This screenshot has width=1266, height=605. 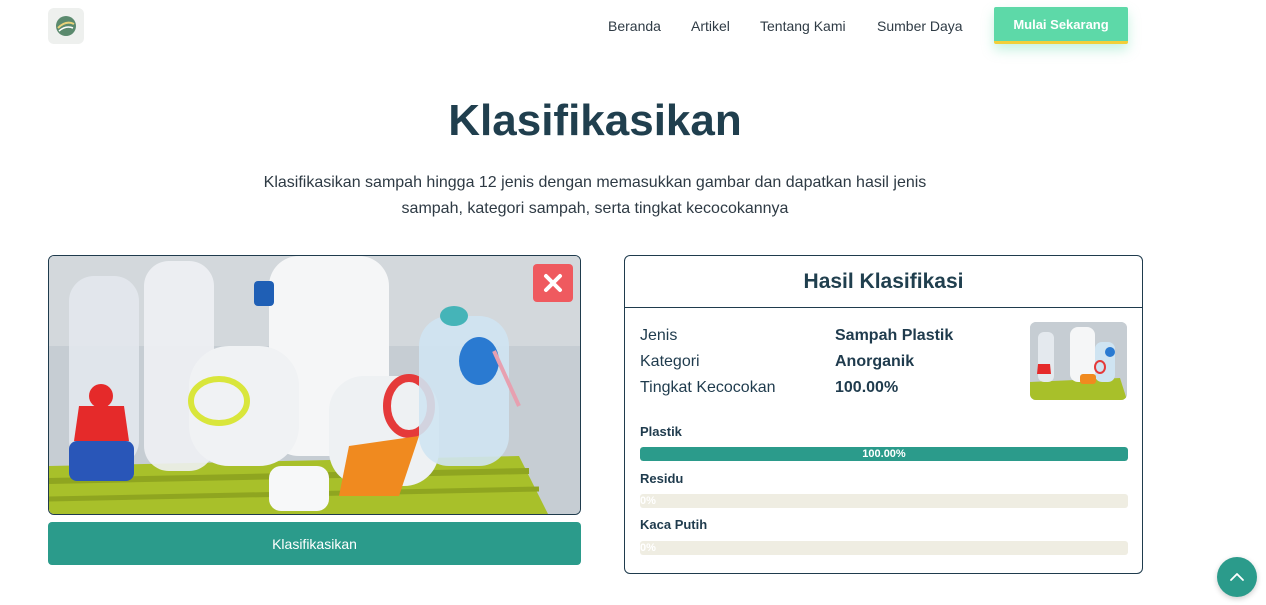 I want to click on bar-label-kaca-putih: Kaca Putih, so click(x=674, y=524).